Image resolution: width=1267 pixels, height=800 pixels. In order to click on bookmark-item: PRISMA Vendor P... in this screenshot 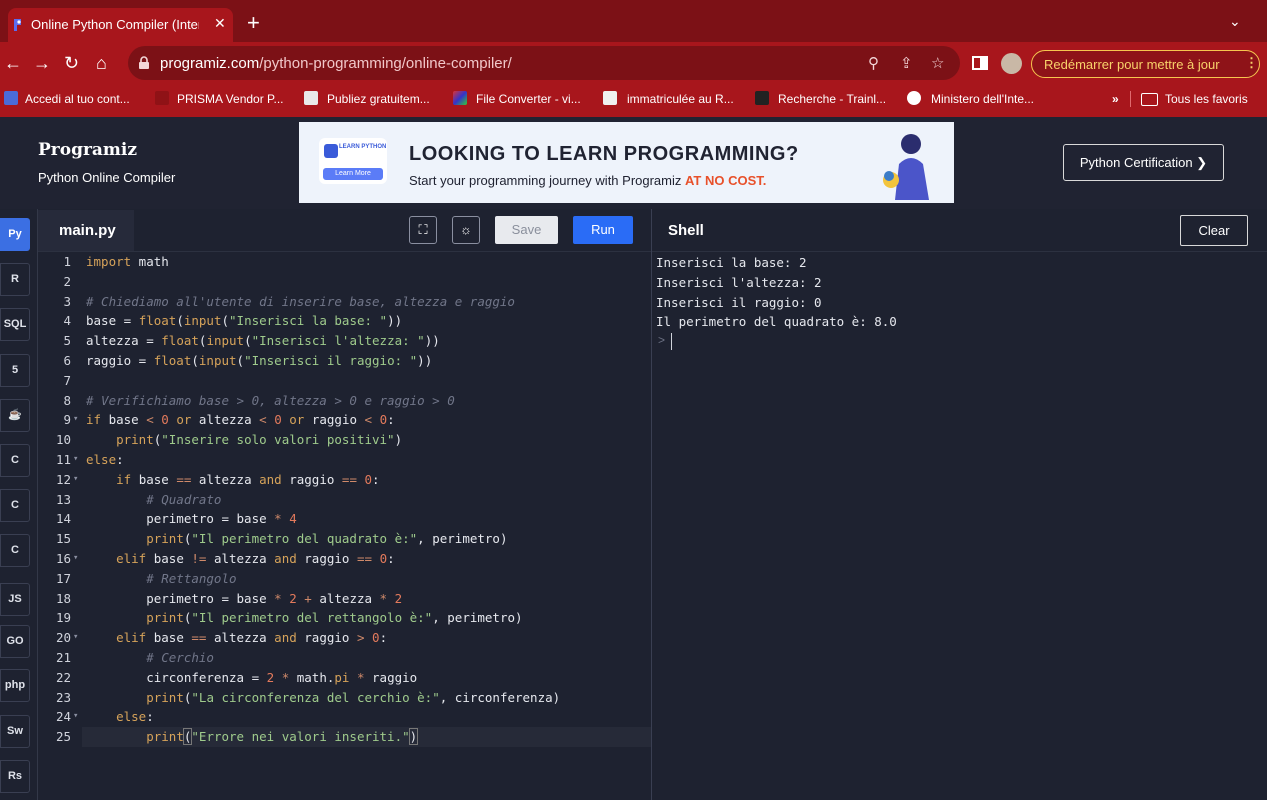, I will do `click(230, 99)`.